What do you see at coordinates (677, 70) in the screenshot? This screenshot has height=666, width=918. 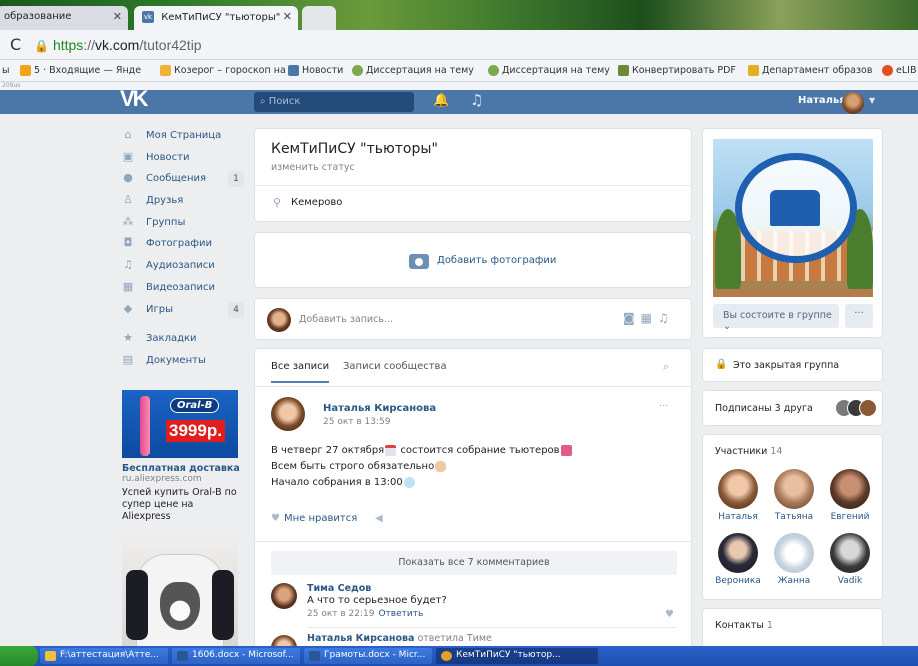 I see `bookmark-pdf: Конвертировать PDF` at bounding box center [677, 70].